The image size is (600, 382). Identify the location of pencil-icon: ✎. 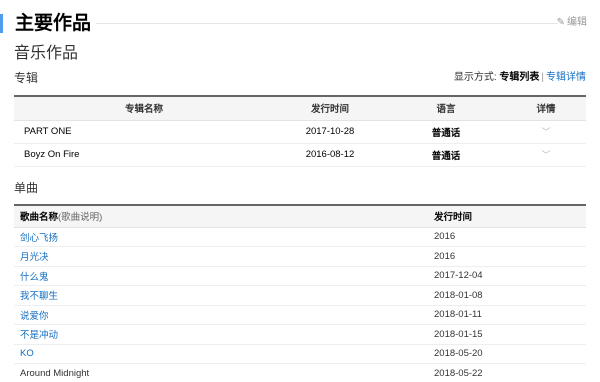
(560, 22).